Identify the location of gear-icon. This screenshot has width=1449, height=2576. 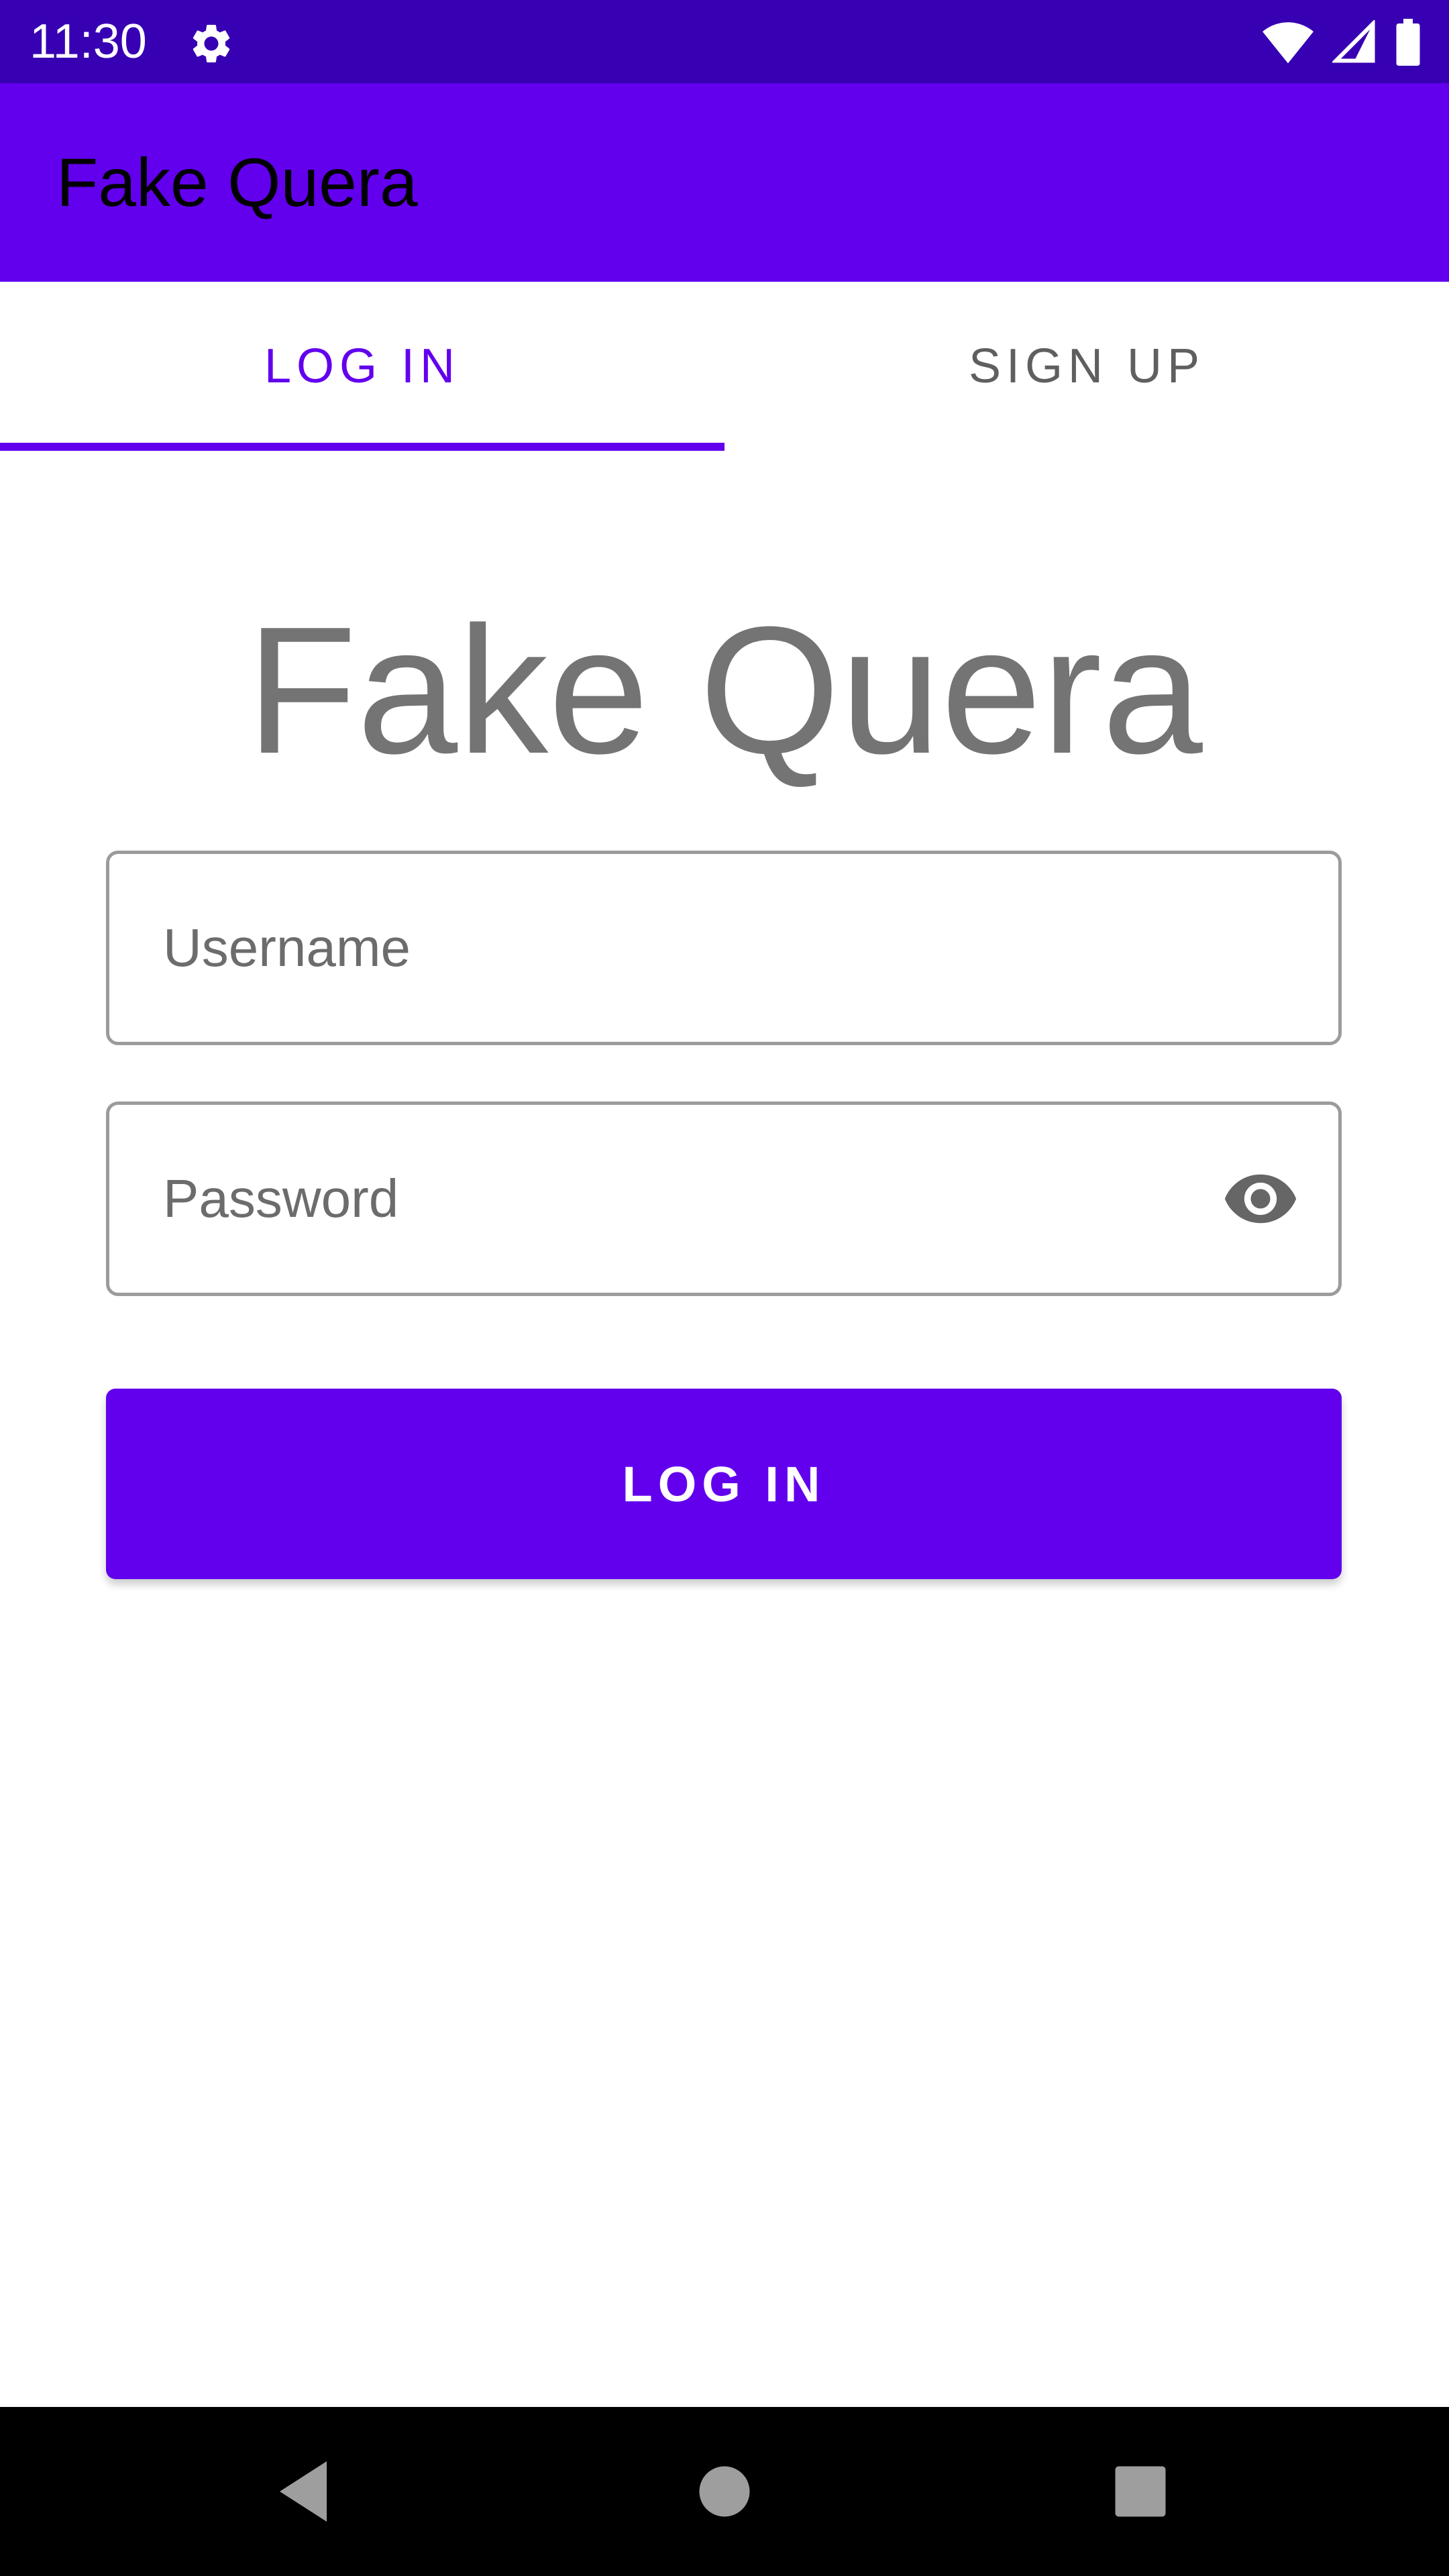
(211, 43).